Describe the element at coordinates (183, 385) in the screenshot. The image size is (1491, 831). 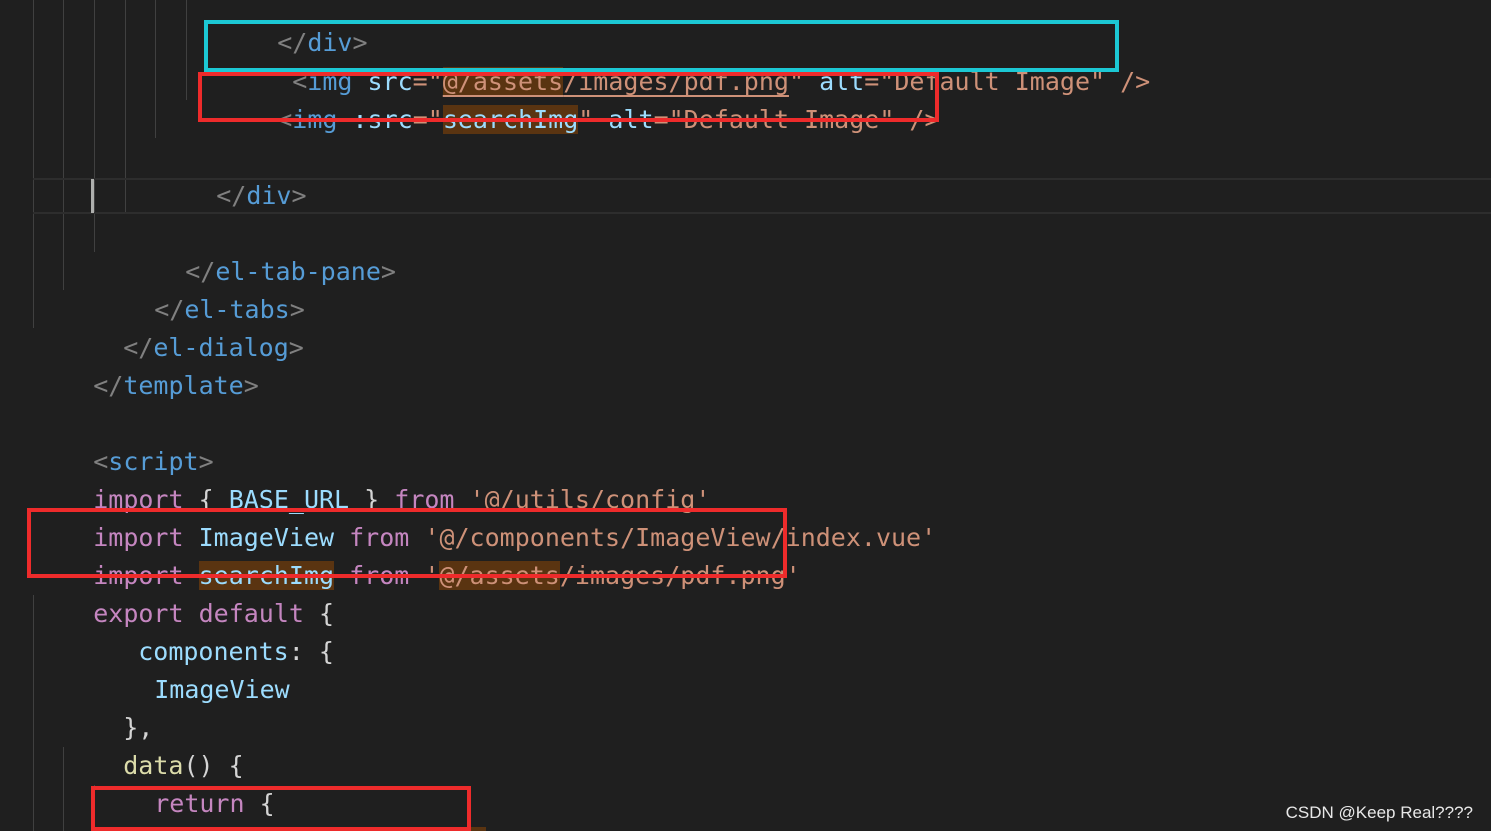
I see `tag-name: template` at that location.